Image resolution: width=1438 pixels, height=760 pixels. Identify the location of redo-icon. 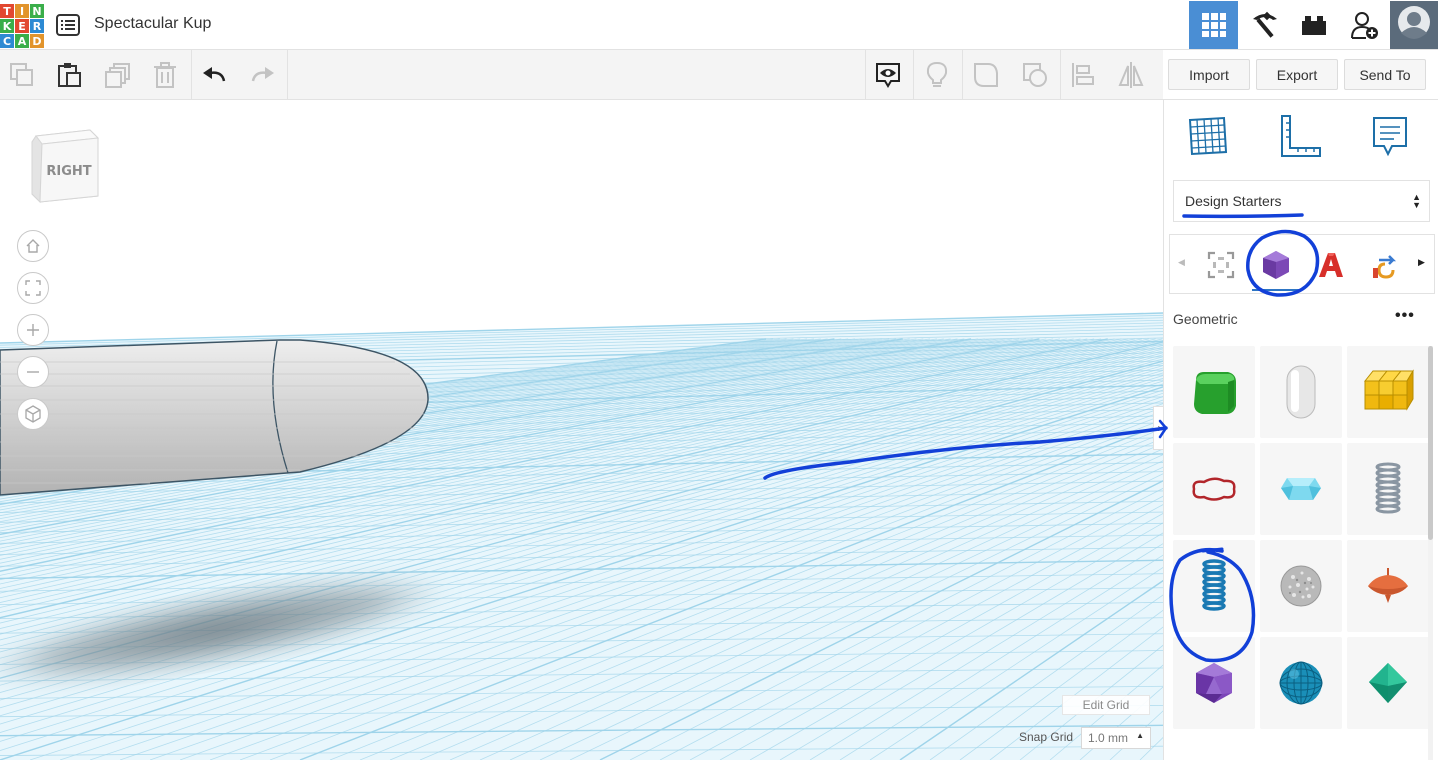
(262, 75).